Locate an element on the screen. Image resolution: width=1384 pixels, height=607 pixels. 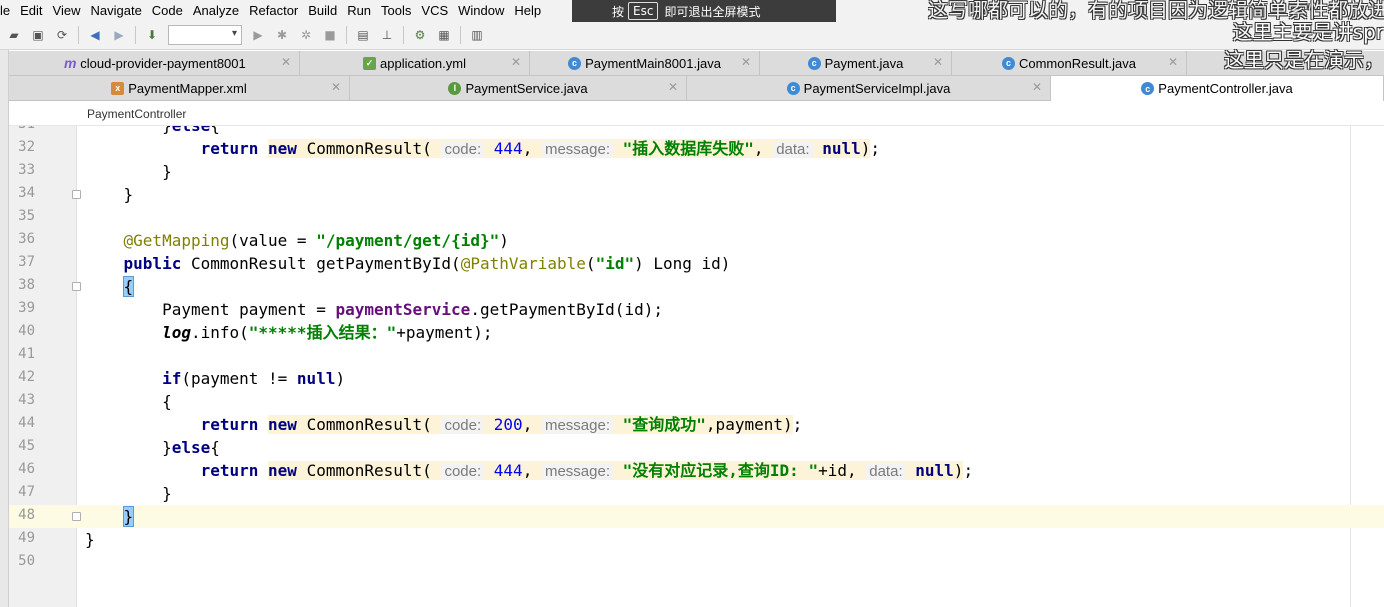
menu-refactor: Refactor is located at coordinates (272, 10).